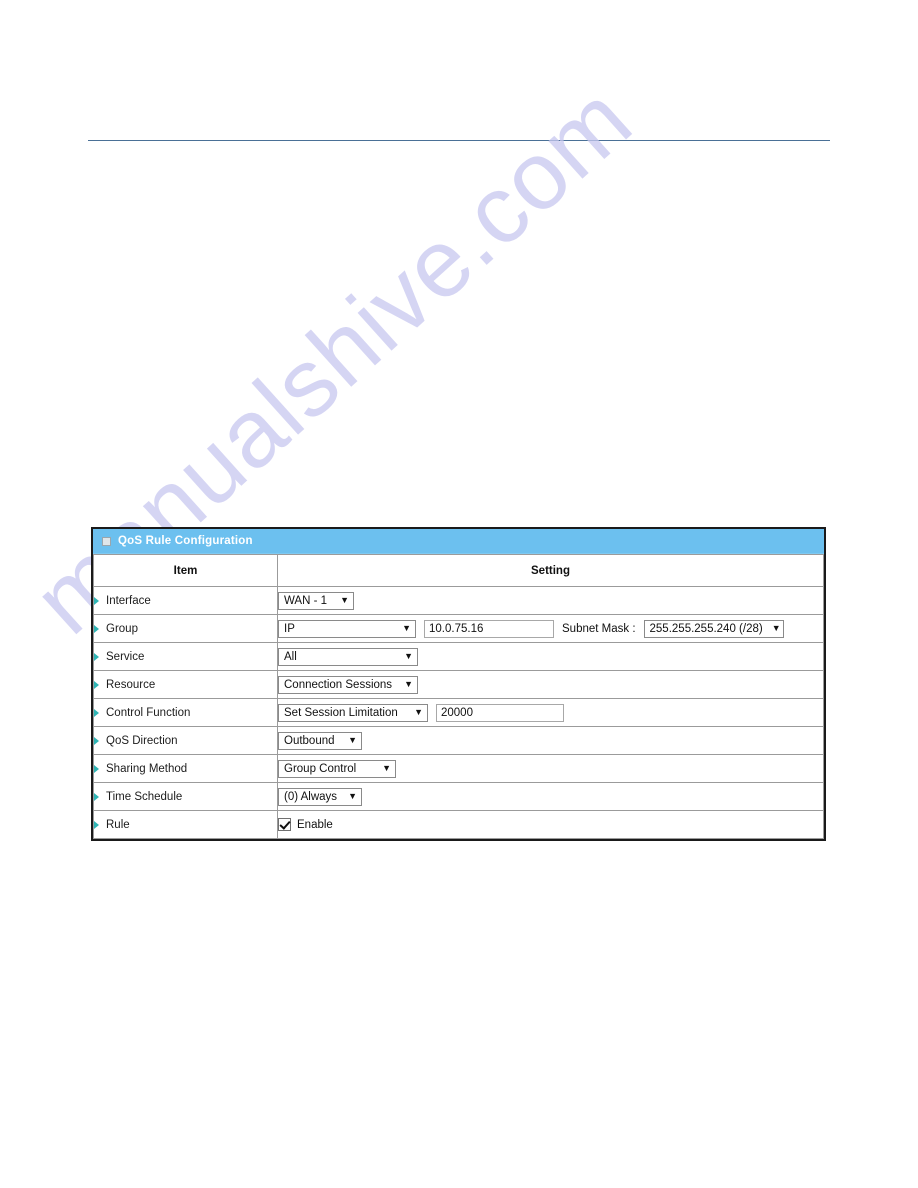 This screenshot has height=1188, width=918. What do you see at coordinates (341, 712) in the screenshot?
I see `control-function-select-value: Set Session Limitation` at bounding box center [341, 712].